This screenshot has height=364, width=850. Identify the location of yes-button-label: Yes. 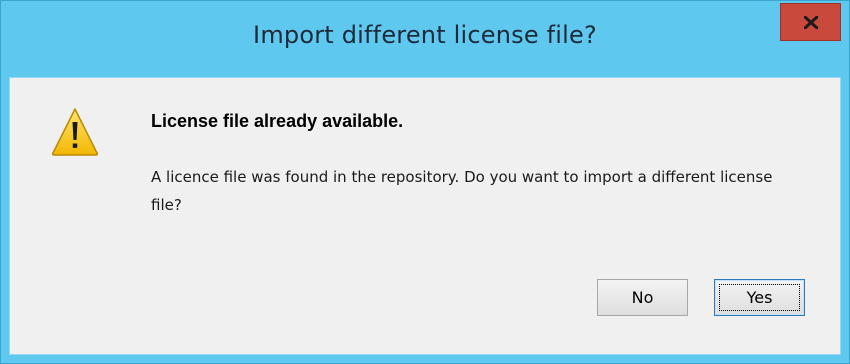
(759, 297).